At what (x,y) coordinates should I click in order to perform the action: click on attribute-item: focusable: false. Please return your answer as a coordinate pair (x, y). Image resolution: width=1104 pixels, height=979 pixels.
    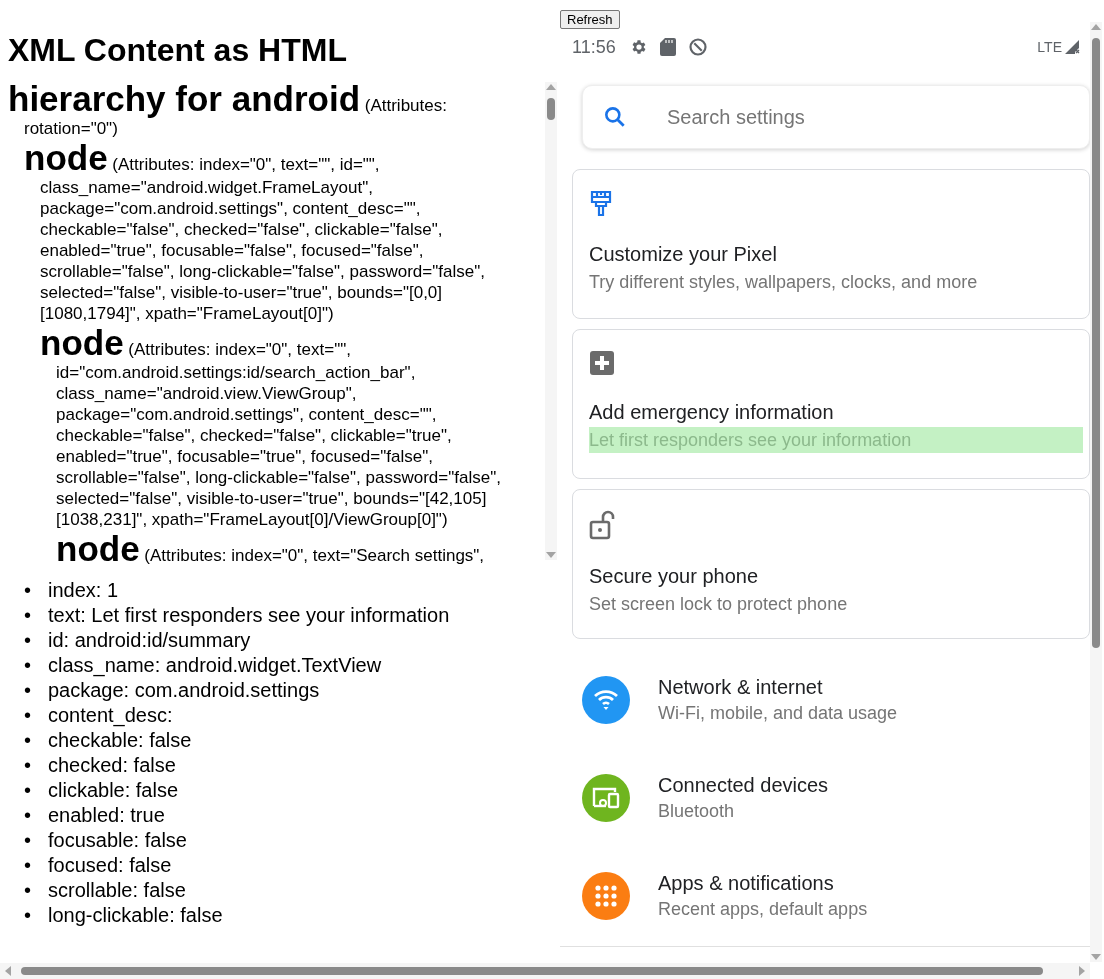
    Looking at the image, I should click on (117, 840).